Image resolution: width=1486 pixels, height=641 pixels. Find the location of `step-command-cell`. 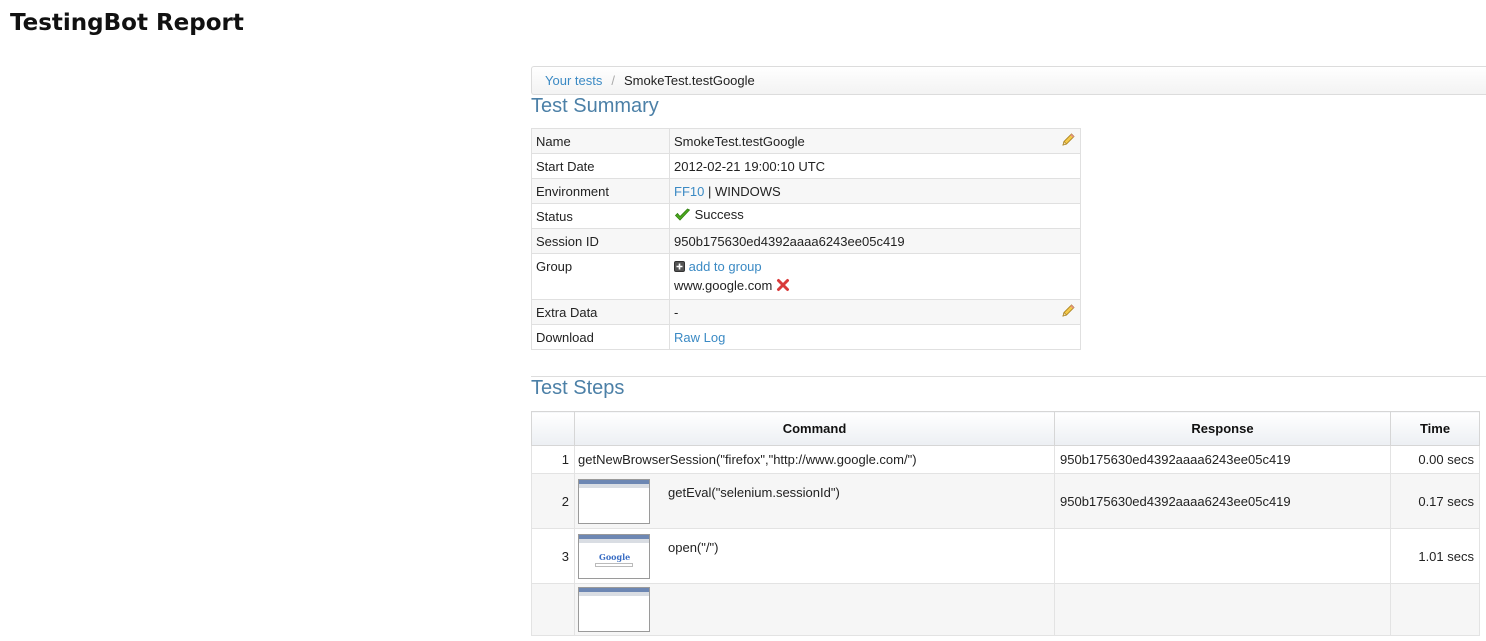

step-command-cell is located at coordinates (814, 609).